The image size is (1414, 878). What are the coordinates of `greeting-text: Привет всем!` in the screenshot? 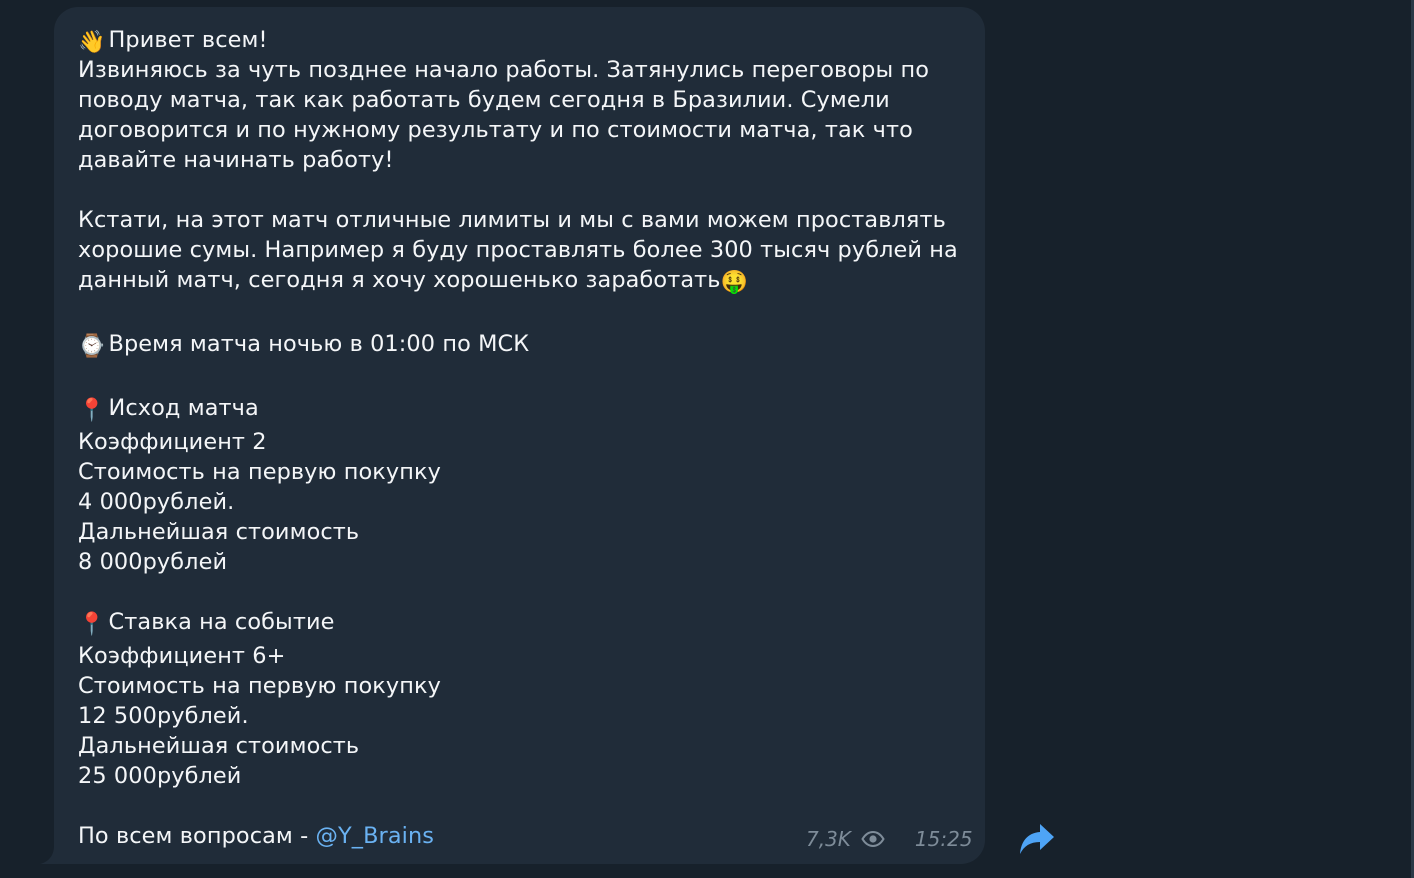 It's located at (188, 40).